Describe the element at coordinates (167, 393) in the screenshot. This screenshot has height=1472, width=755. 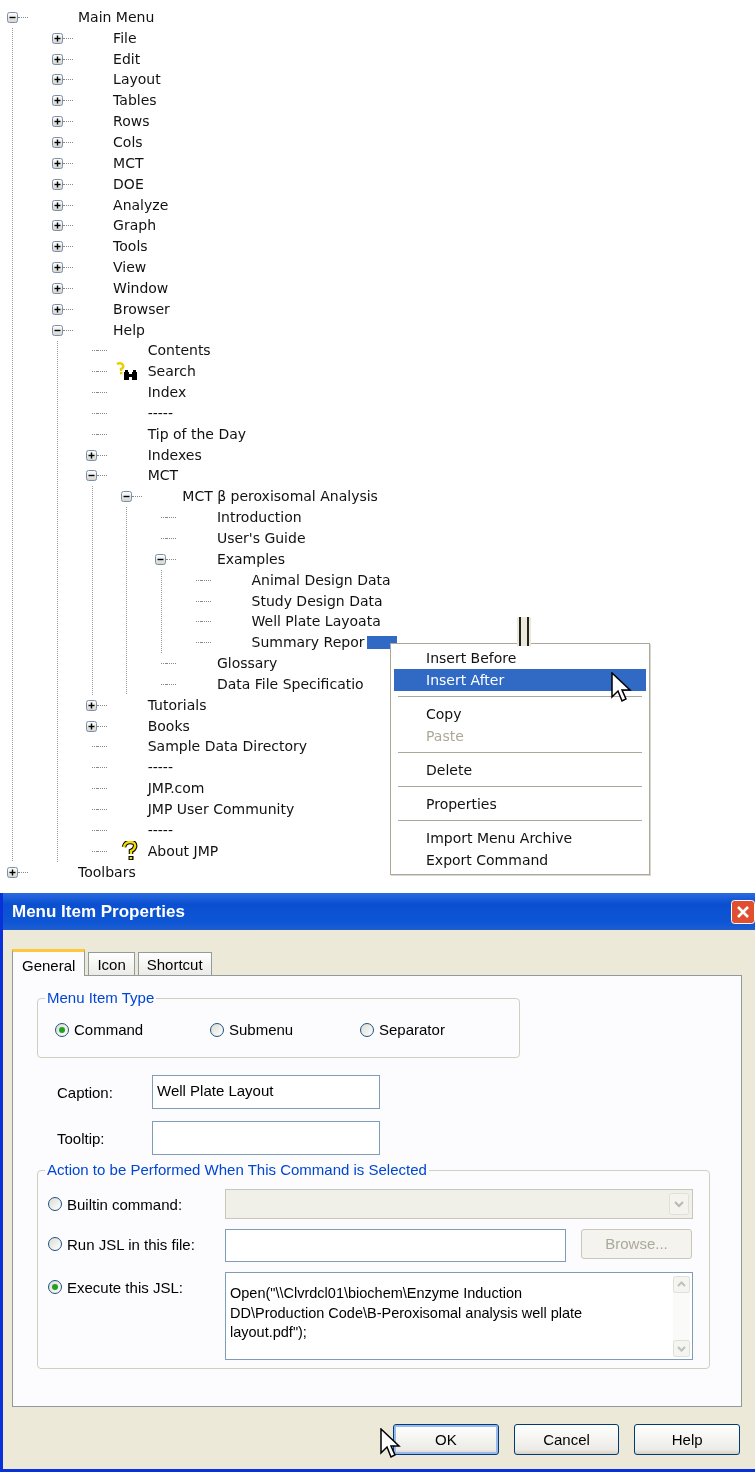
I see `tree-item: Index` at that location.